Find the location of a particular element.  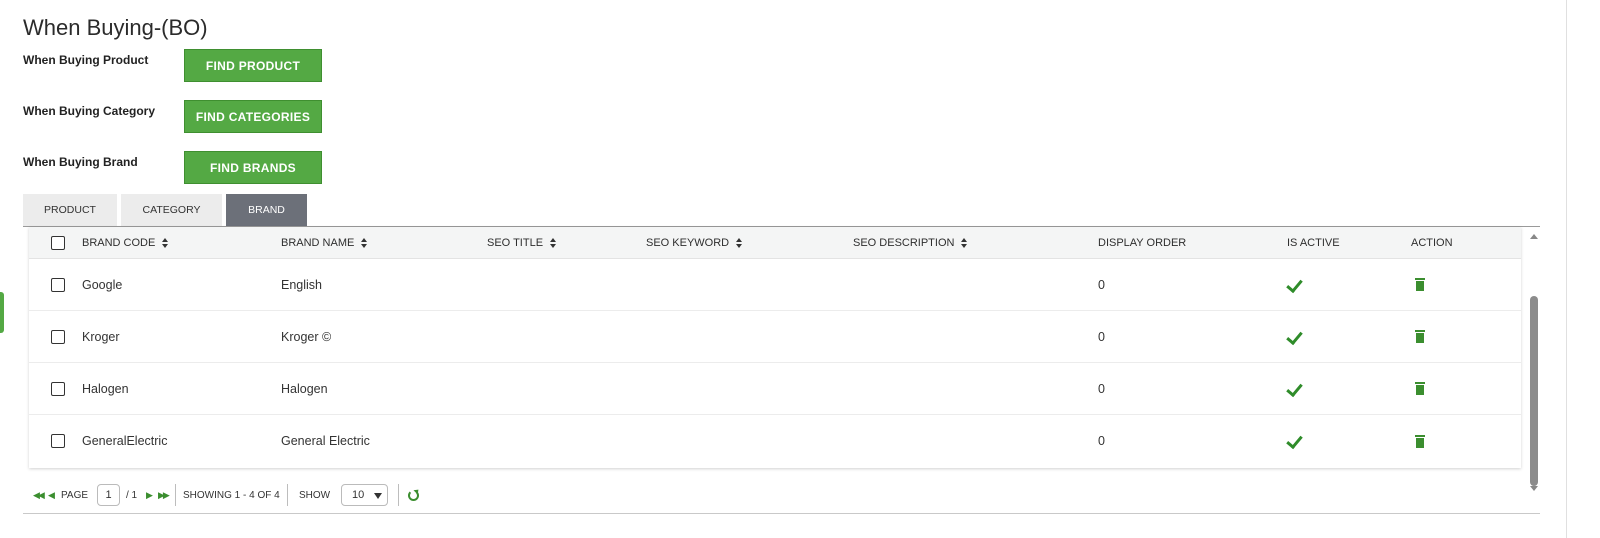

header-is-active: IS ACTIVE is located at coordinates (1313, 242).